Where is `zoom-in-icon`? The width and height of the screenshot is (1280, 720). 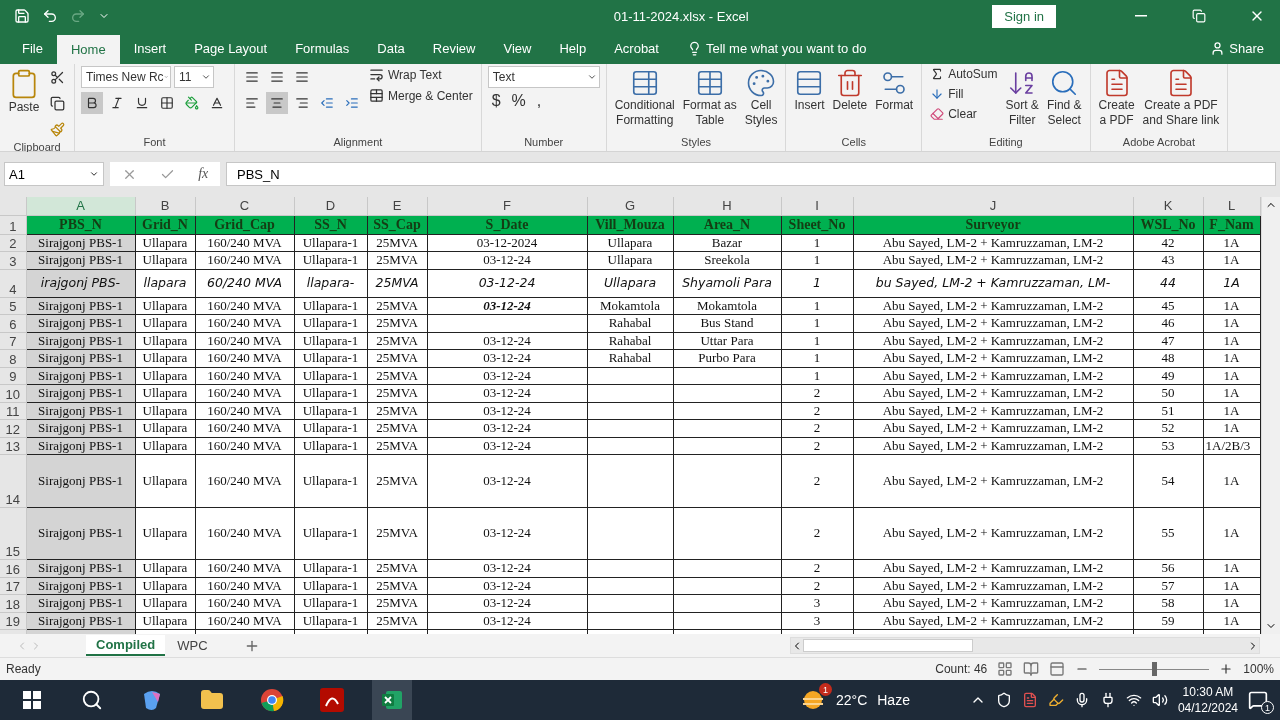
zoom-in-icon is located at coordinates (1226, 669).